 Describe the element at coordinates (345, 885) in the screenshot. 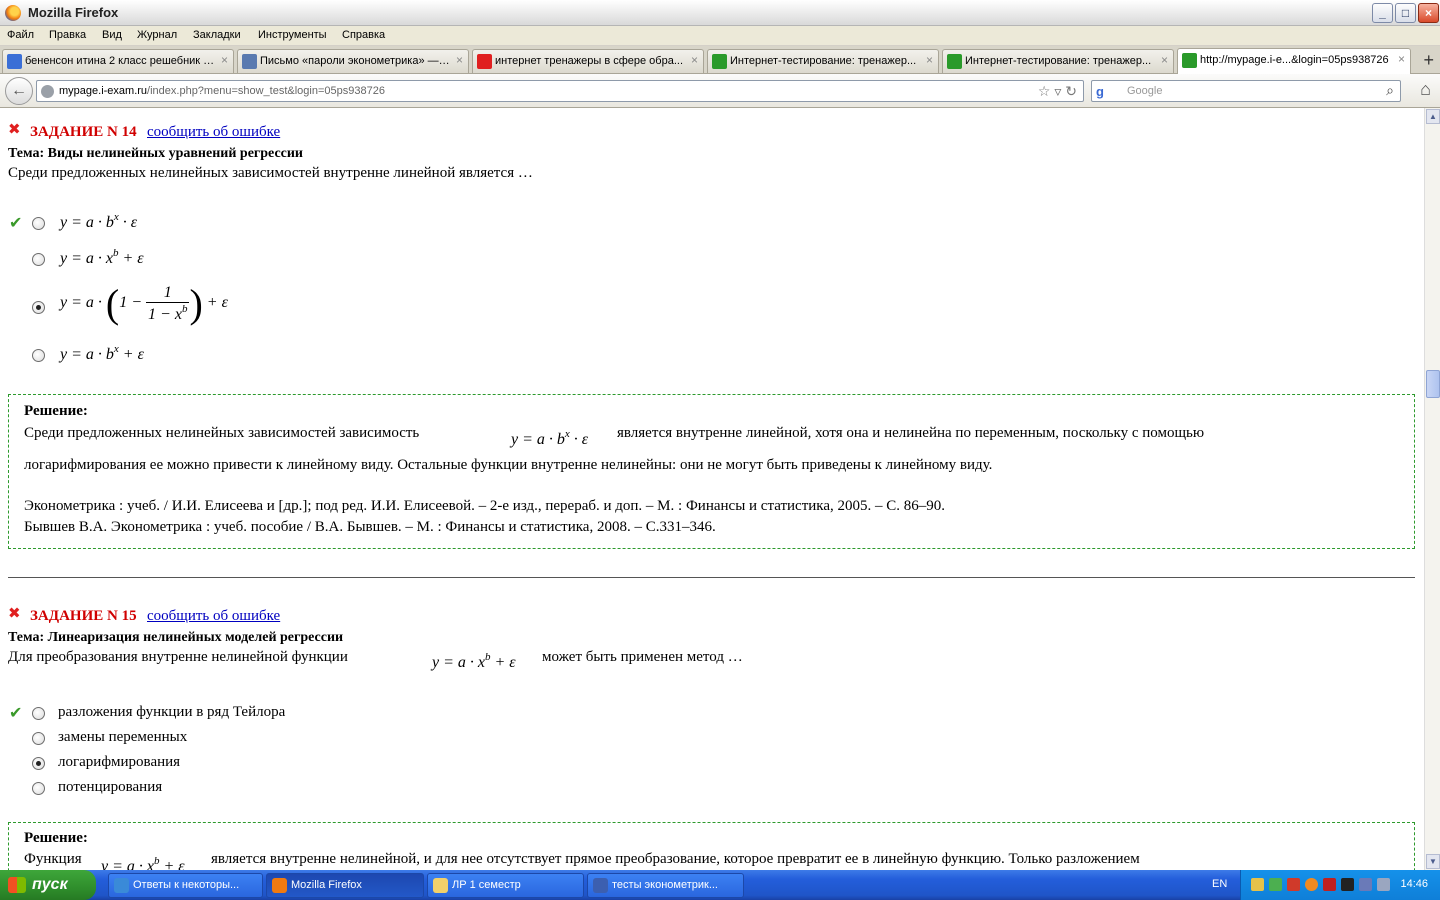

I see `taskbar-button-firefox: Mozilla Firefox` at that location.